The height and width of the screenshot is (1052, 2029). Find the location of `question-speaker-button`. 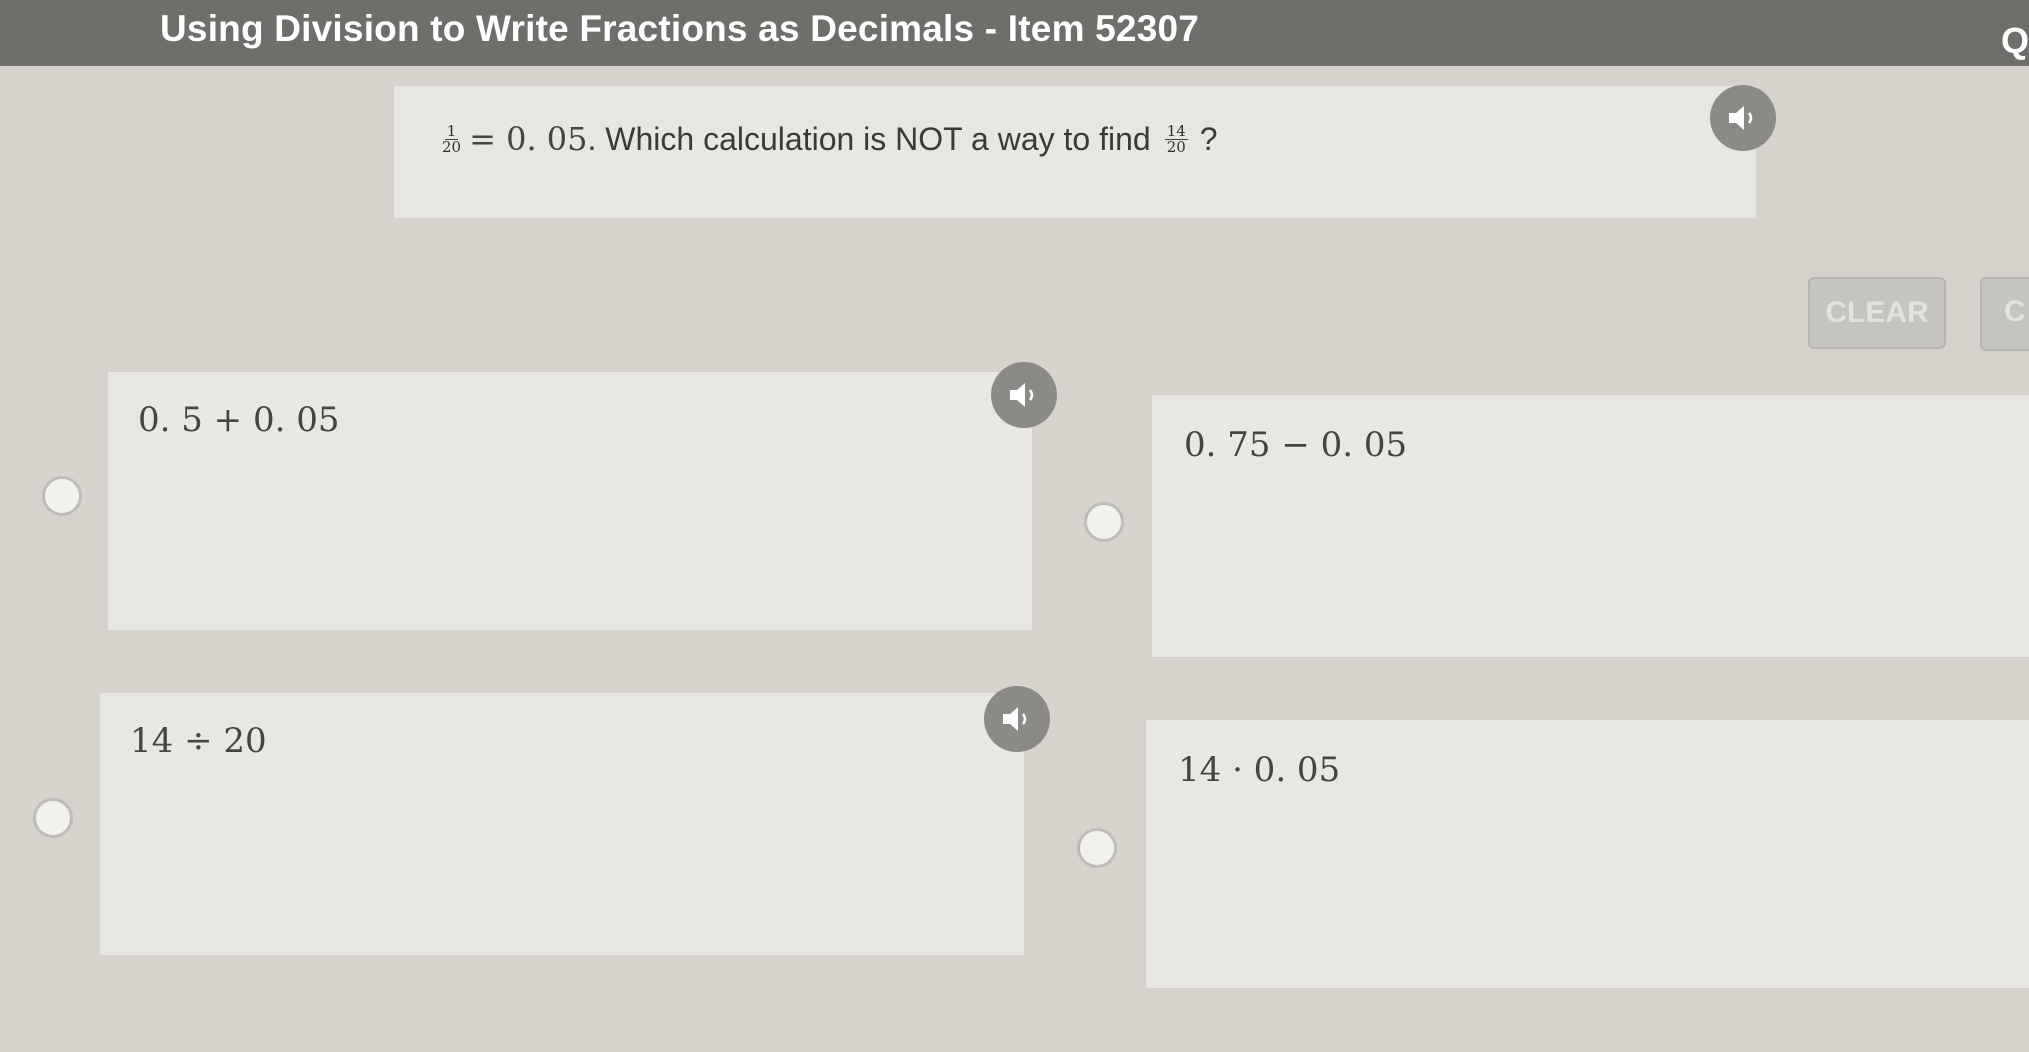

question-speaker-button is located at coordinates (1743, 118).